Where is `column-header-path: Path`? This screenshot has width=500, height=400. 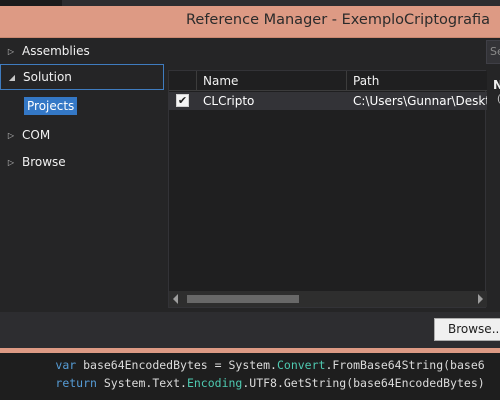 column-header-path: Path is located at coordinates (417, 81).